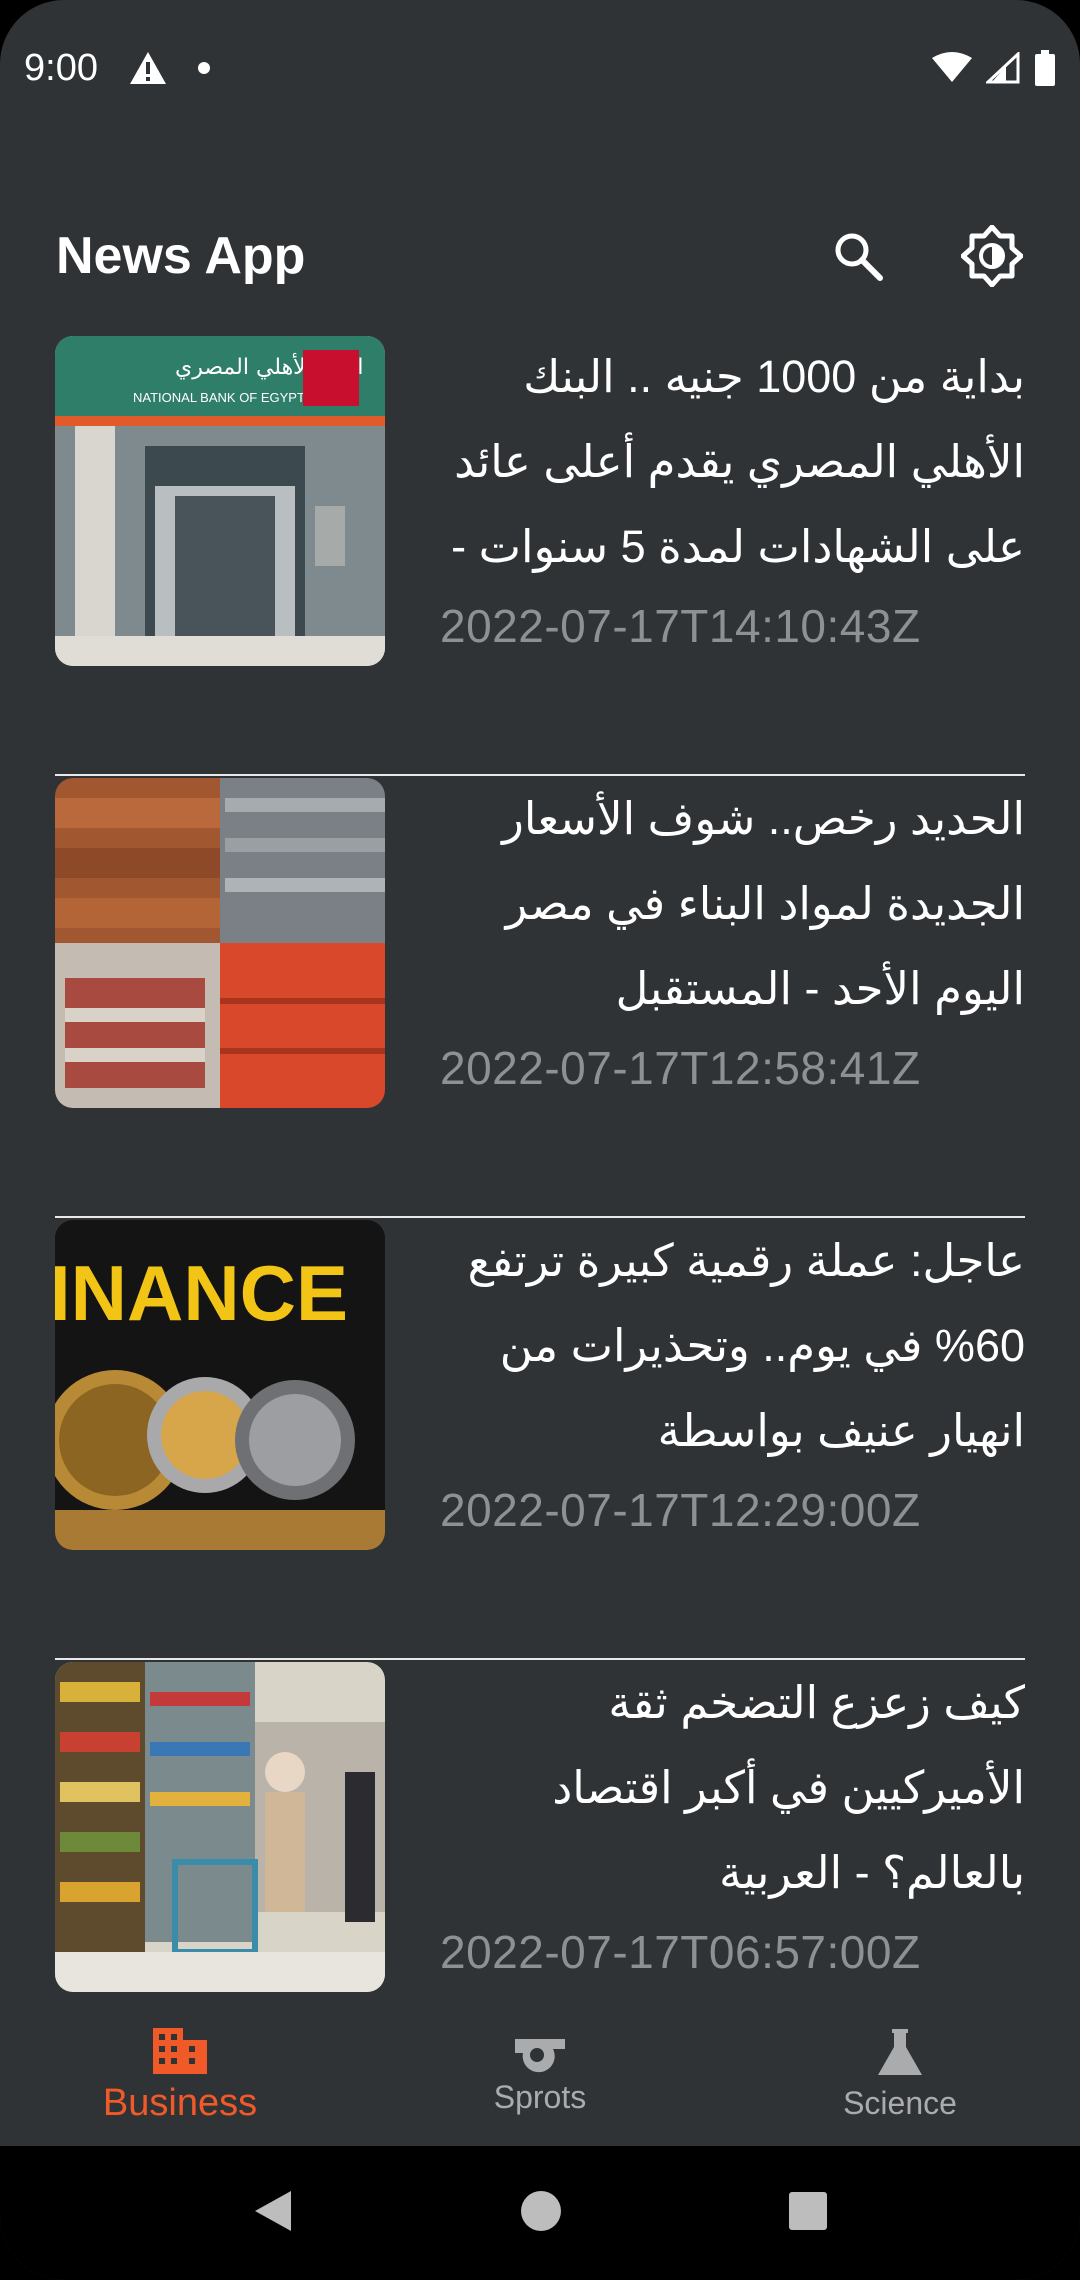 This screenshot has height=2280, width=1080. I want to click on nav-label: Sprots, so click(540, 2096).